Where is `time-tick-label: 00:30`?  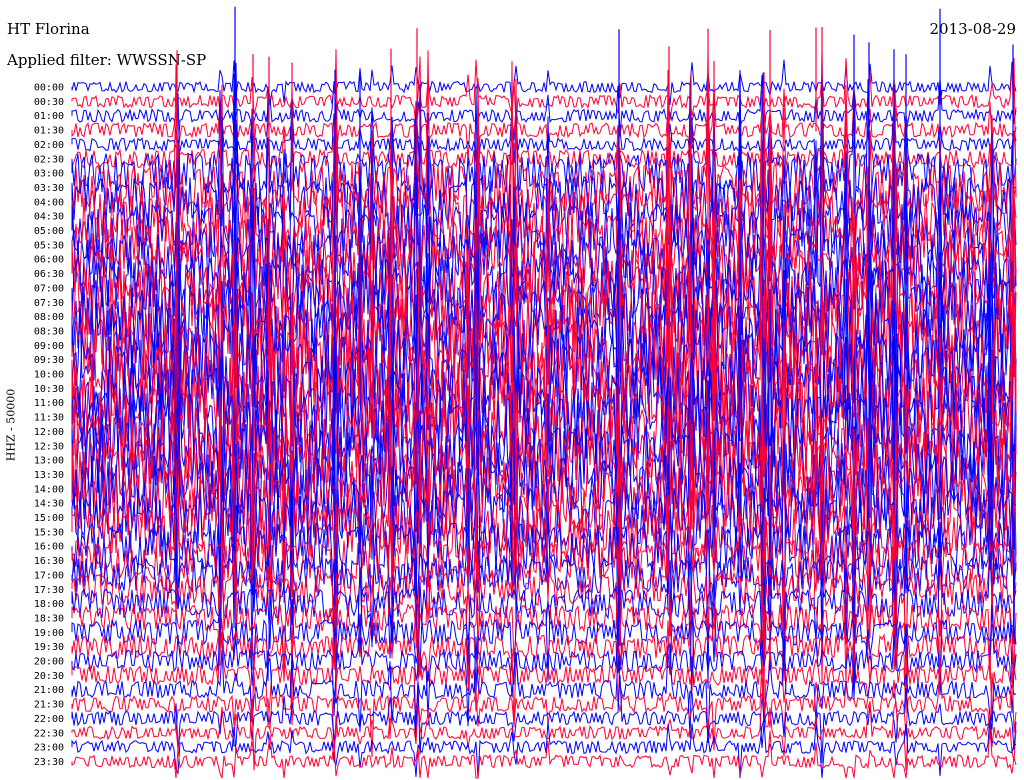 time-tick-label: 00:30 is located at coordinates (49, 102).